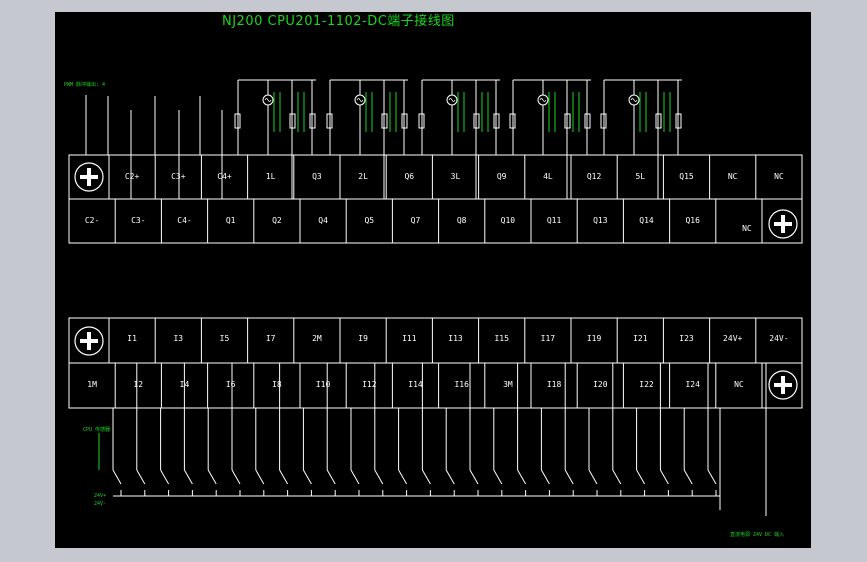  What do you see at coordinates (178, 176) in the screenshot?
I see `terminal-label: C3+` at bounding box center [178, 176].